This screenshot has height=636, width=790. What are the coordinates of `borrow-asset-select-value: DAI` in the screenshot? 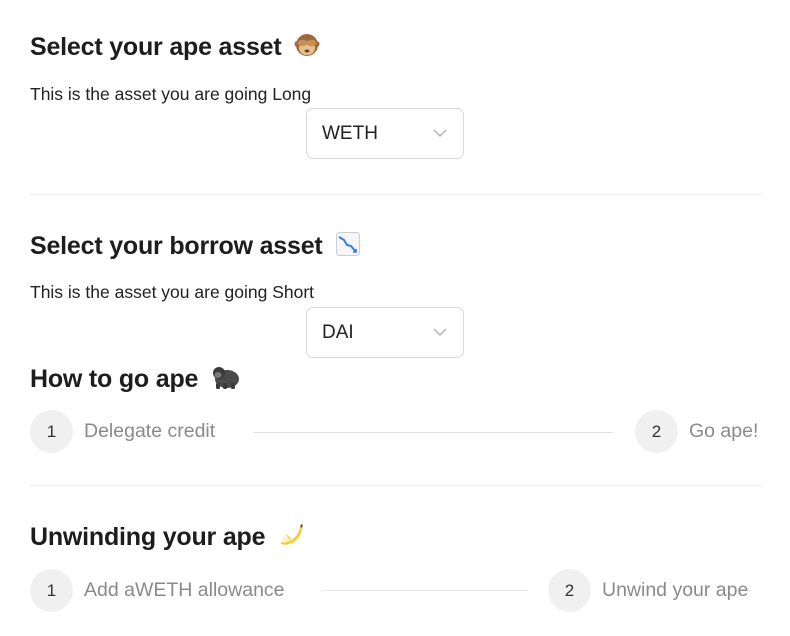 It's located at (338, 332).